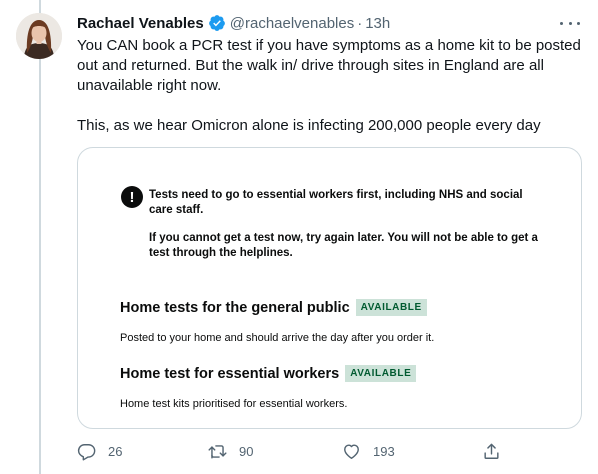 This screenshot has width=598, height=474. What do you see at coordinates (230, 373) in the screenshot?
I see `option-title-text: Home test for essential workers` at bounding box center [230, 373].